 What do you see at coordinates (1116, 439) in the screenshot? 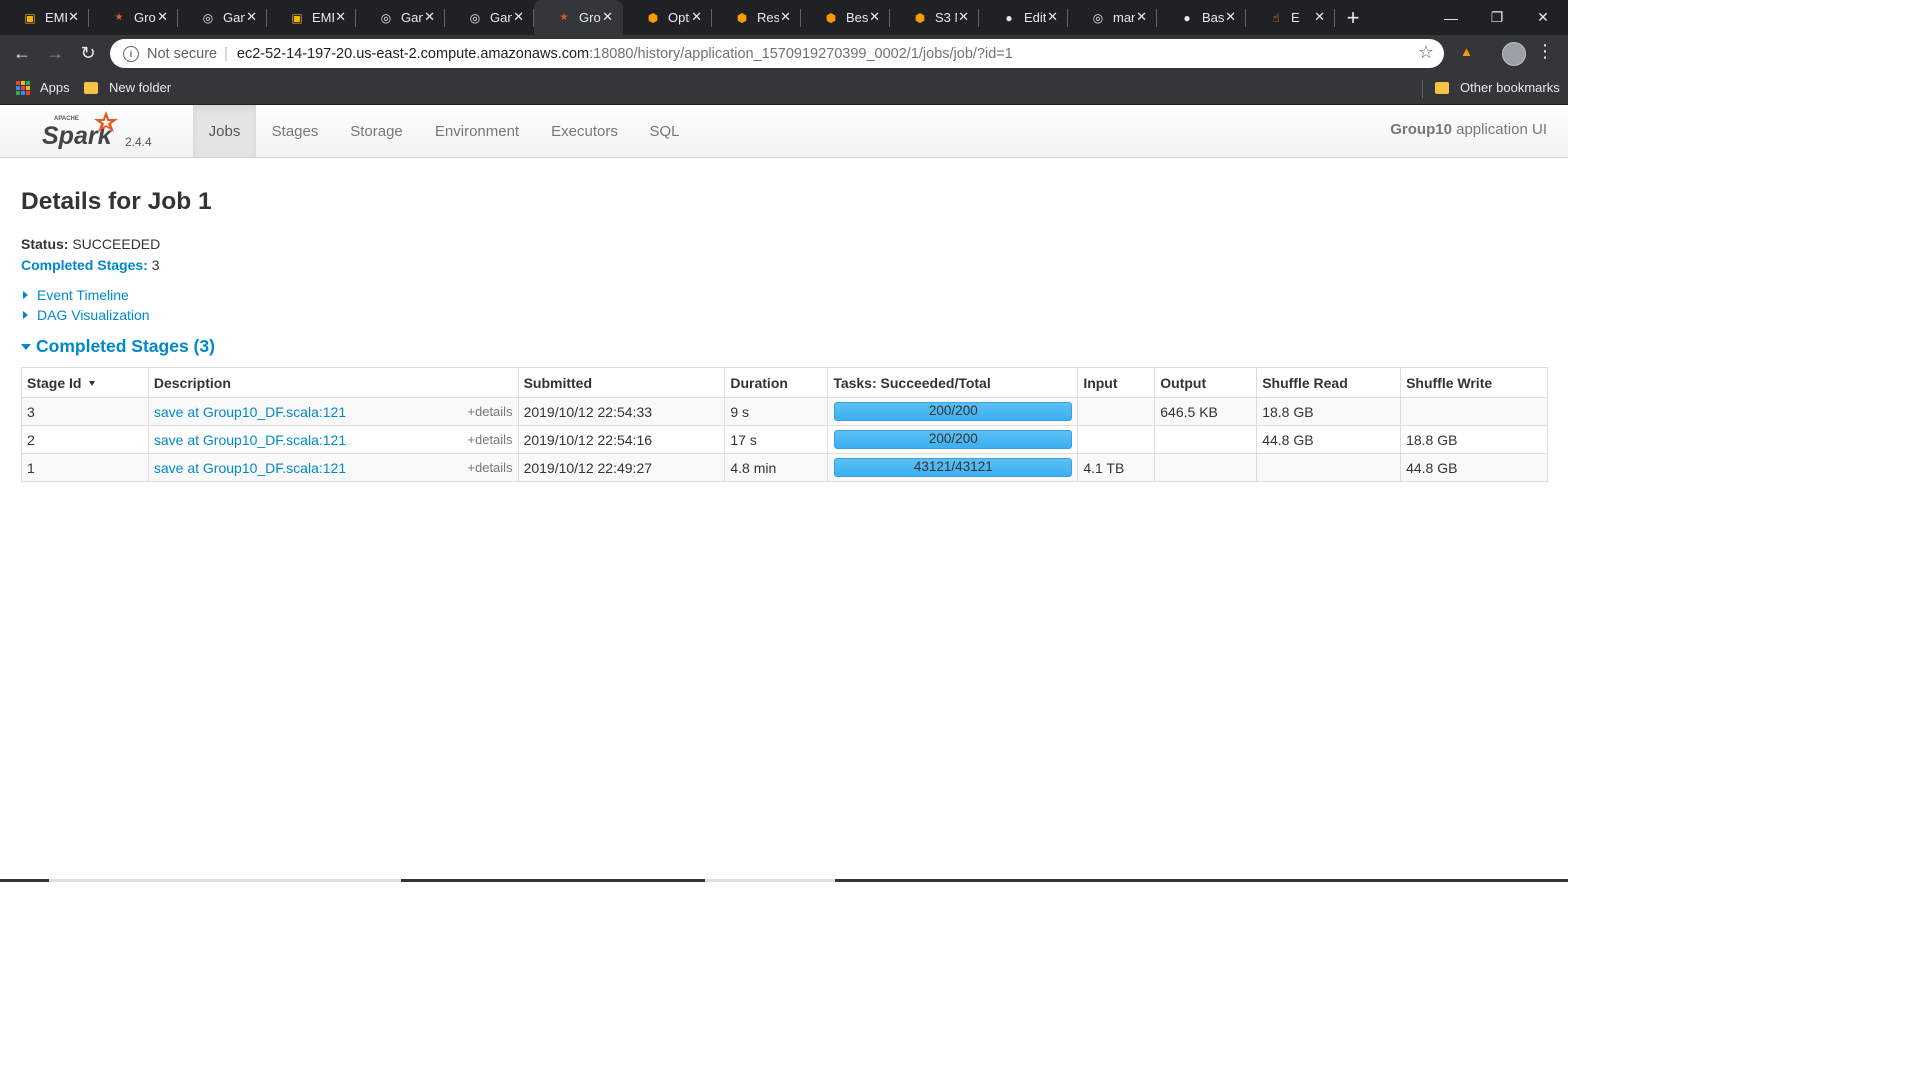
I see `input-cell` at bounding box center [1116, 439].